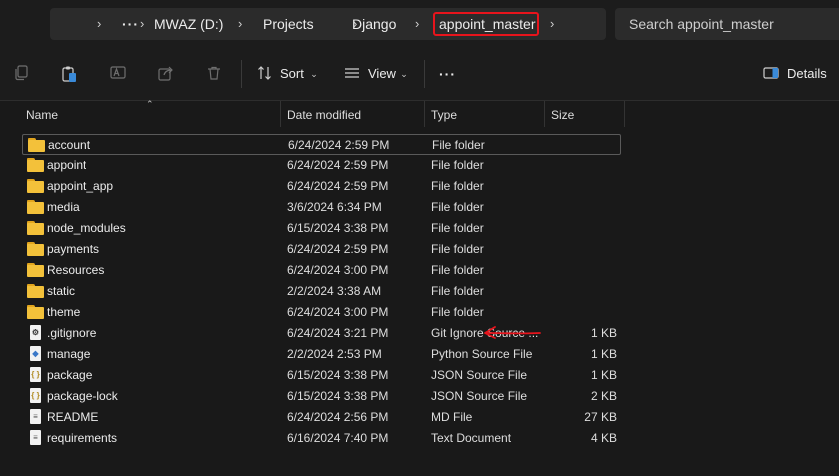  I want to click on file-type: Python Source File, so click(482, 354).